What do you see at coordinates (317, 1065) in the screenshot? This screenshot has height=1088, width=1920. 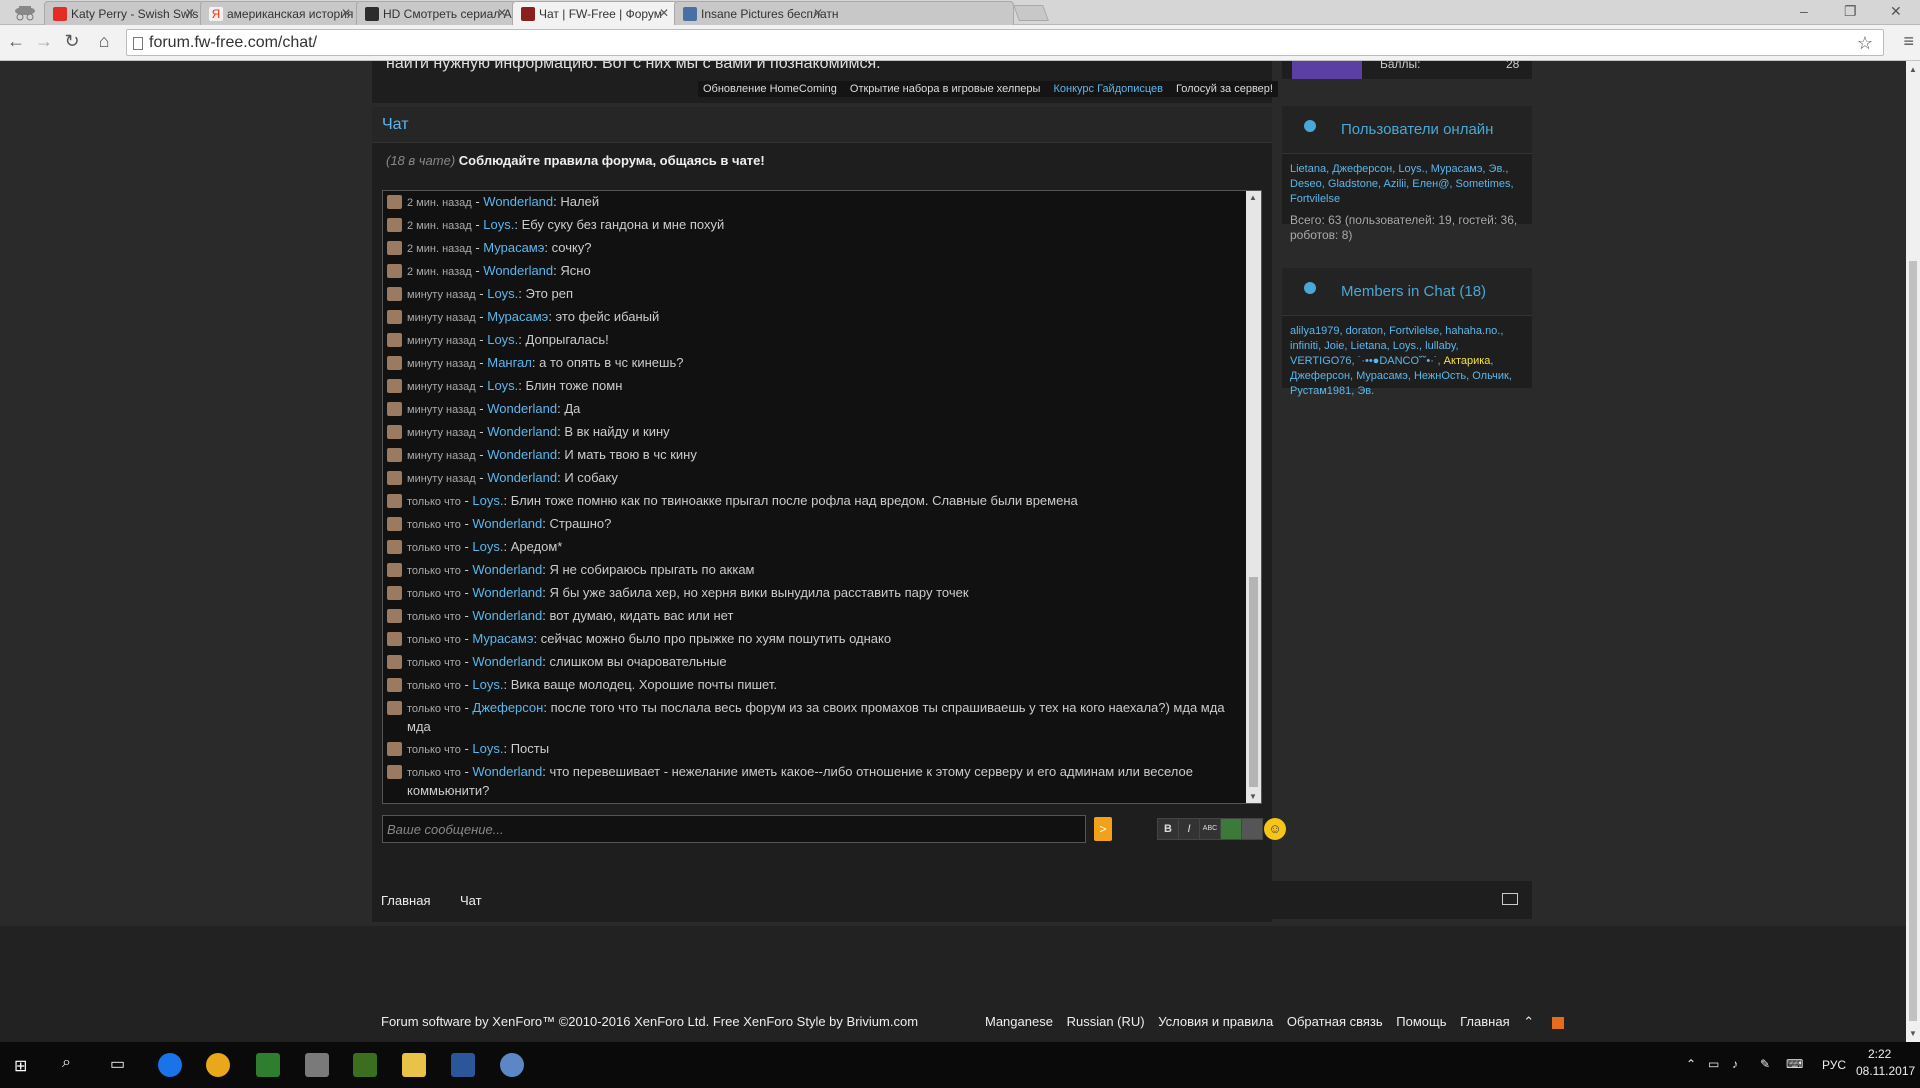 I see `scanner-icon` at bounding box center [317, 1065].